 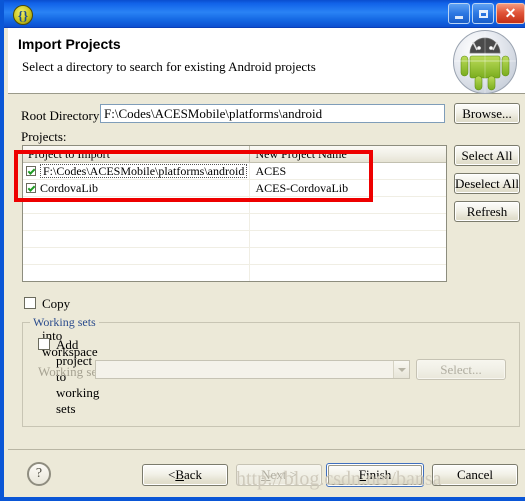 What do you see at coordinates (144, 171) in the screenshot?
I see `cell-project-path: F:\Codes\ACESMobile\platforms\android` at bounding box center [144, 171].